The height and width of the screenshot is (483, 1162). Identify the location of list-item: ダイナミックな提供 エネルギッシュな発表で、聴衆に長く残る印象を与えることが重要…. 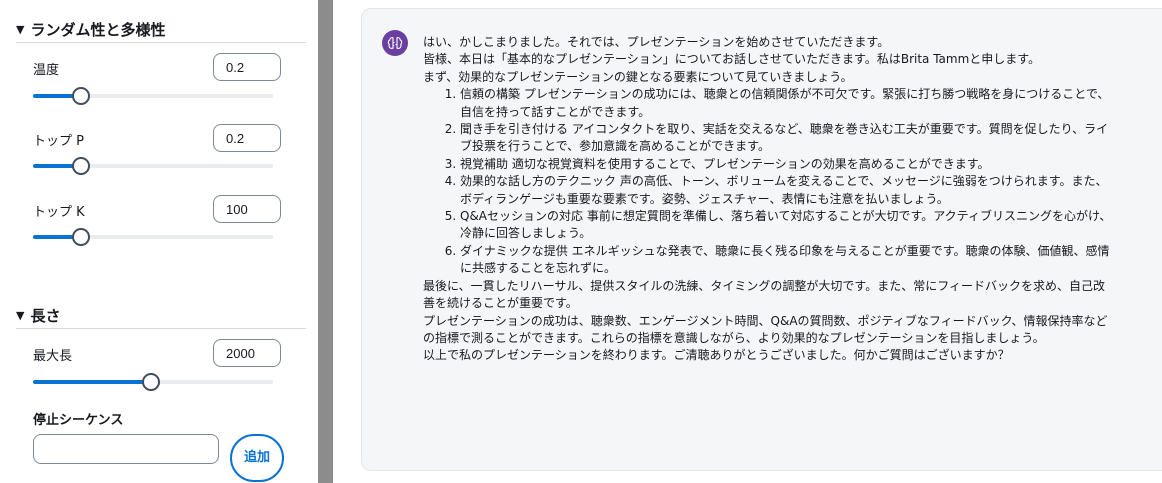
(786, 260).